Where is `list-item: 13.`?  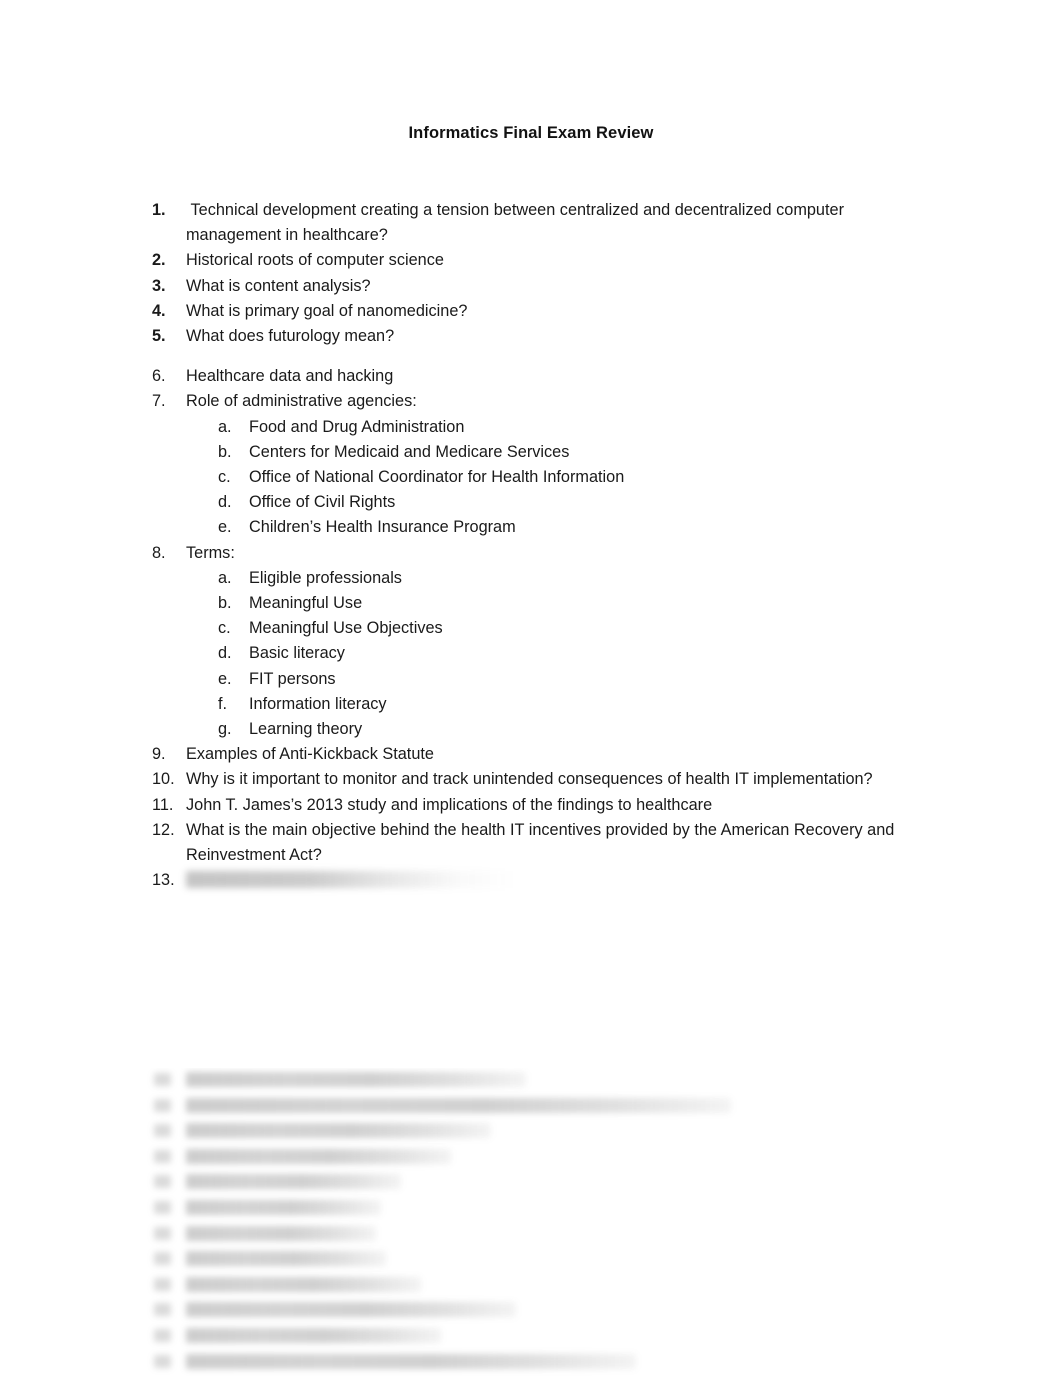
list-item: 13. is located at coordinates (531, 880).